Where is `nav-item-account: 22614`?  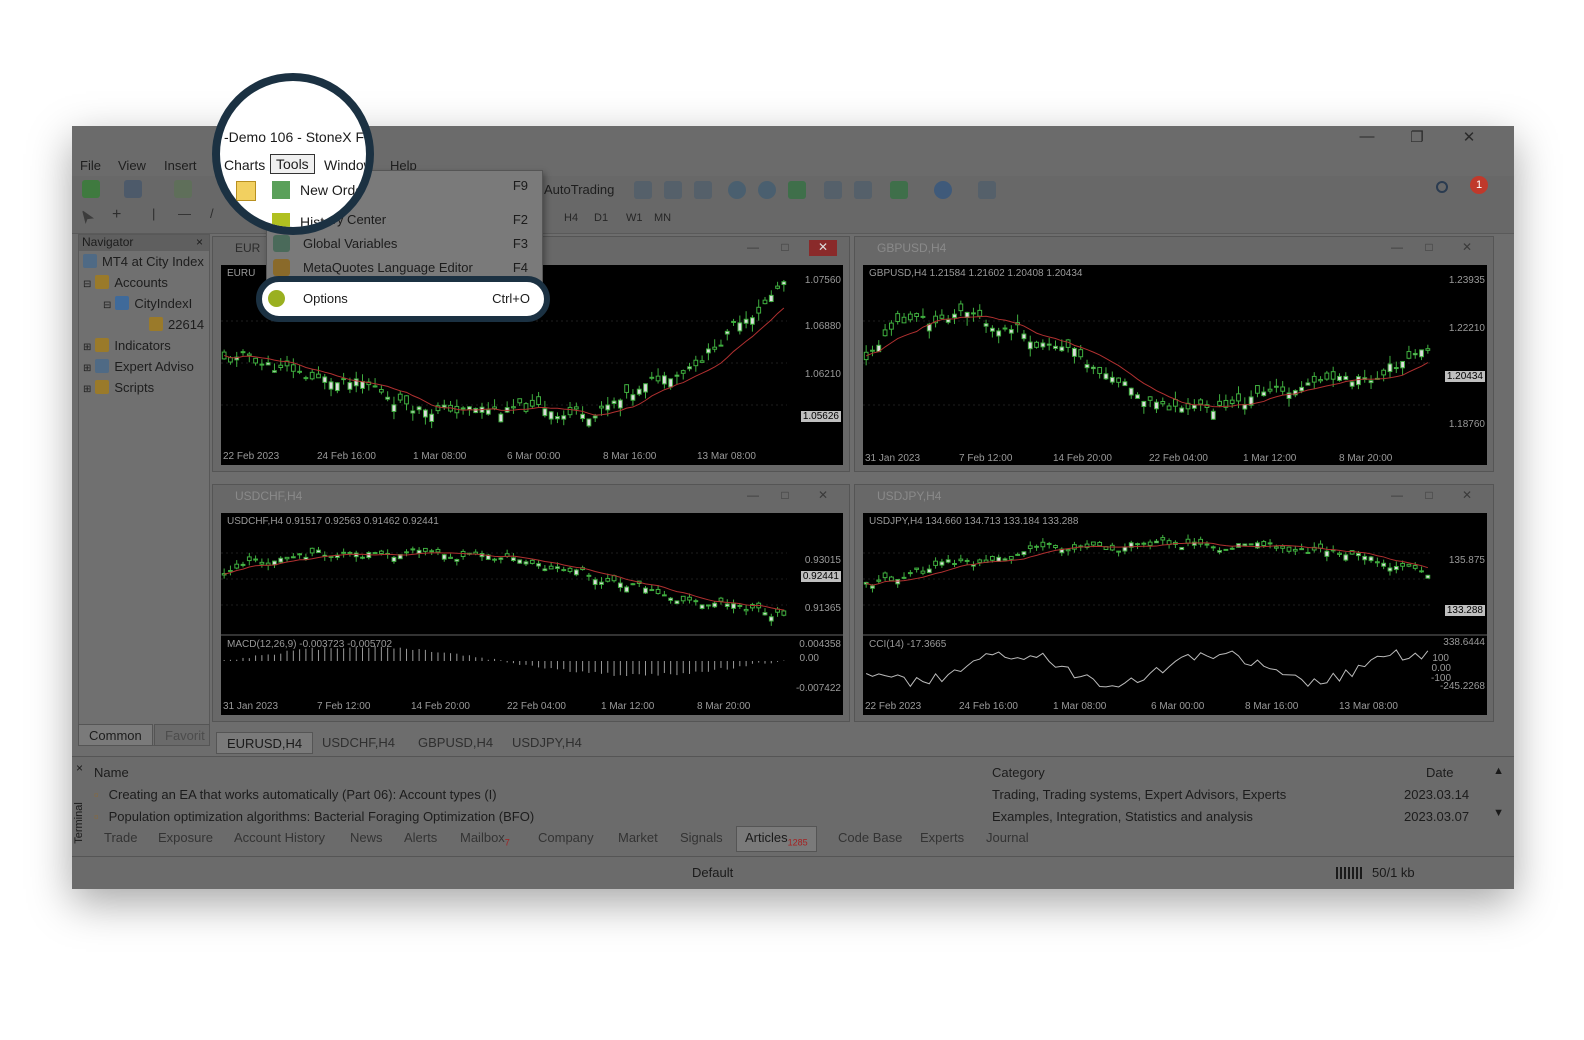
nav-item-account: 22614 is located at coordinates (176, 324).